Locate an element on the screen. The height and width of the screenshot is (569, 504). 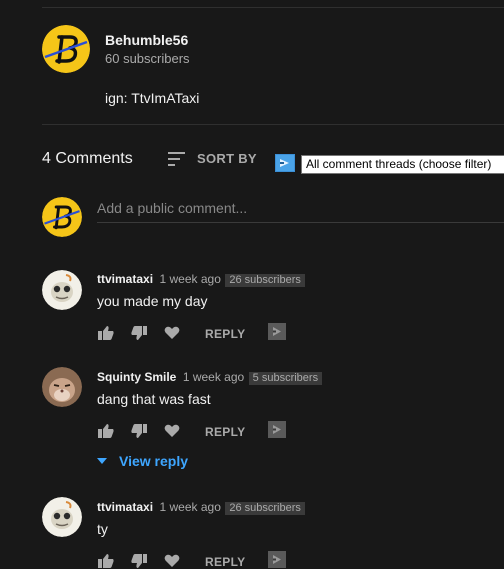
top-divider is located at coordinates (273, 7).